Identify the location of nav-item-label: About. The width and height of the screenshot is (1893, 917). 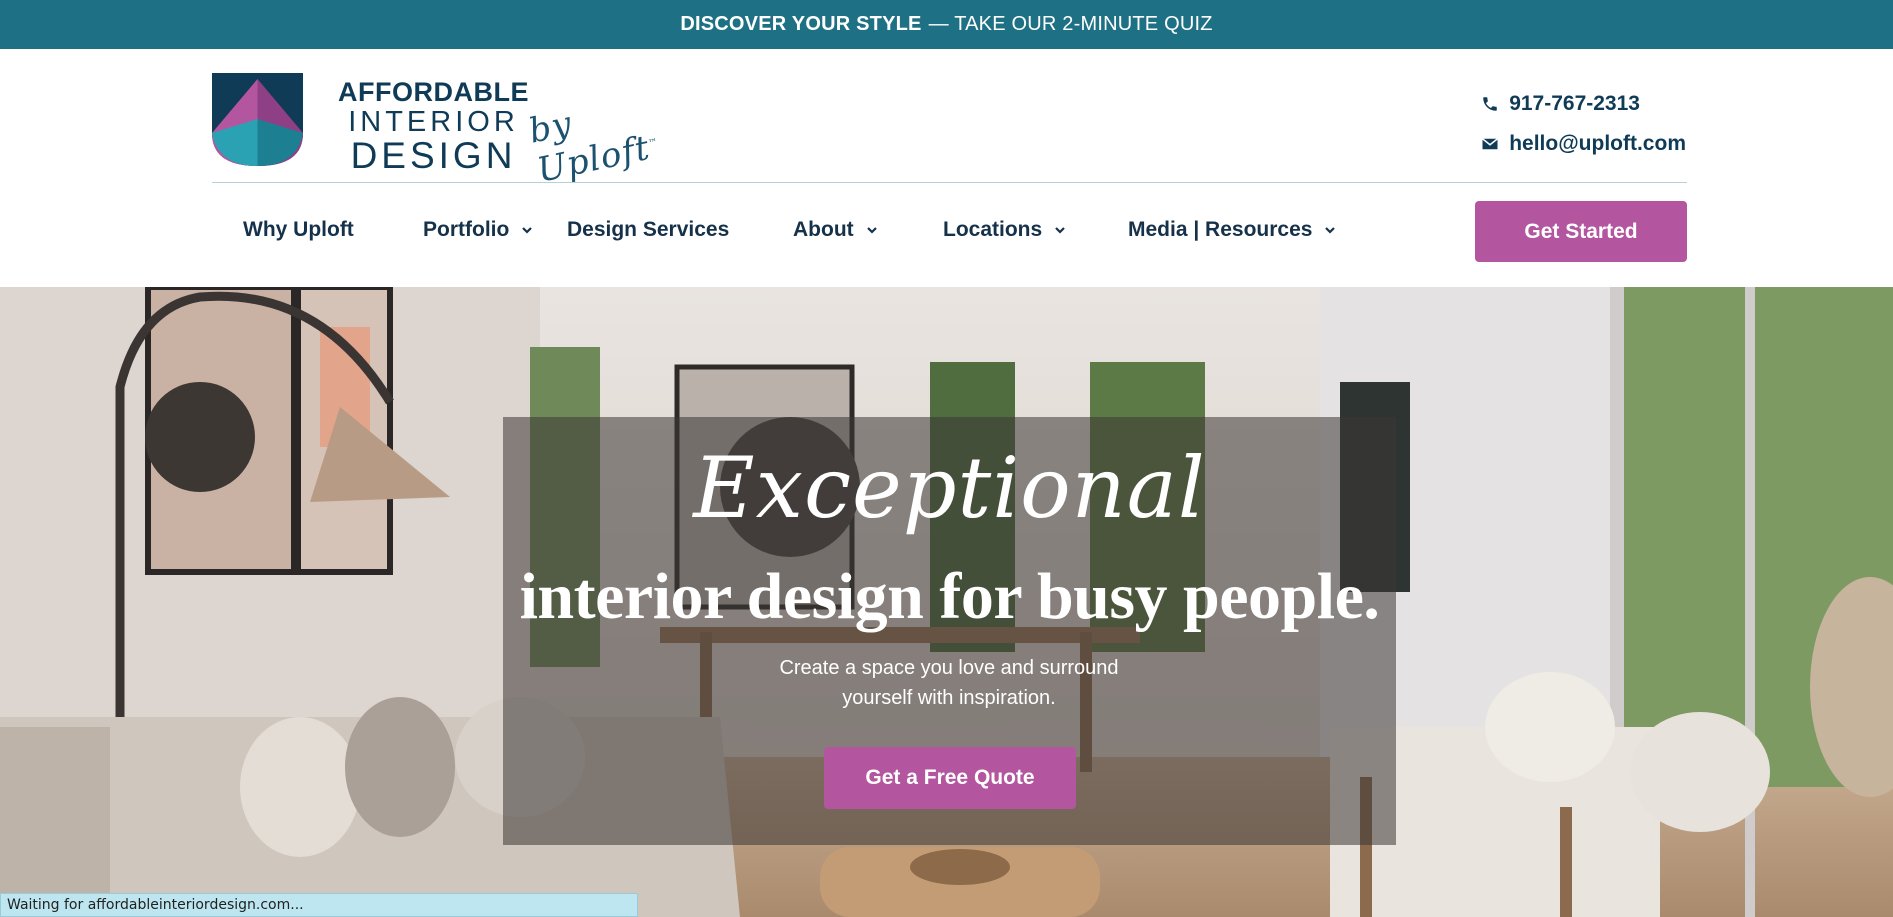
(823, 229).